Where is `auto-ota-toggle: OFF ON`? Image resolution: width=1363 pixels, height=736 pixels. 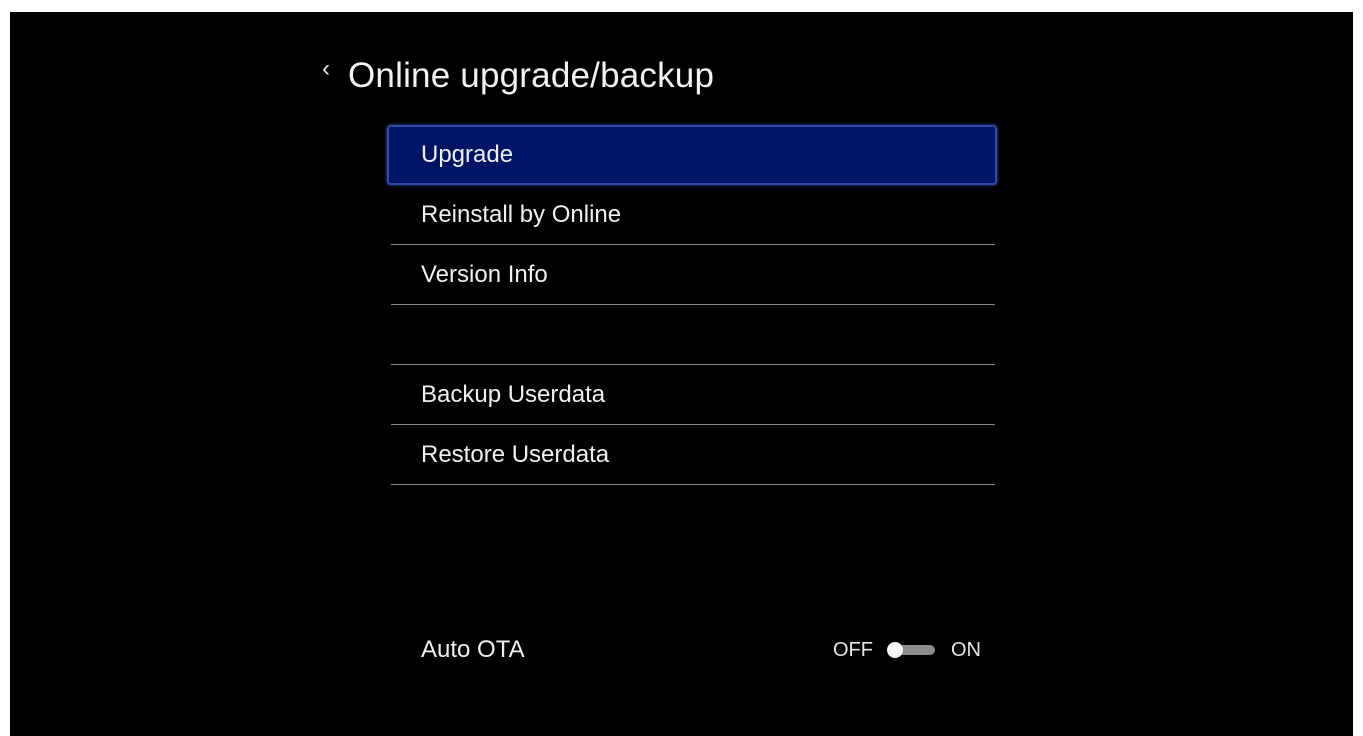
auto-ota-toggle: OFF ON is located at coordinates (907, 650).